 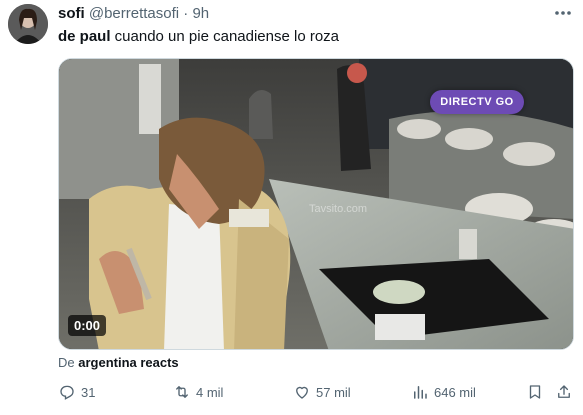 What do you see at coordinates (28, 24) in the screenshot?
I see `avatar` at bounding box center [28, 24].